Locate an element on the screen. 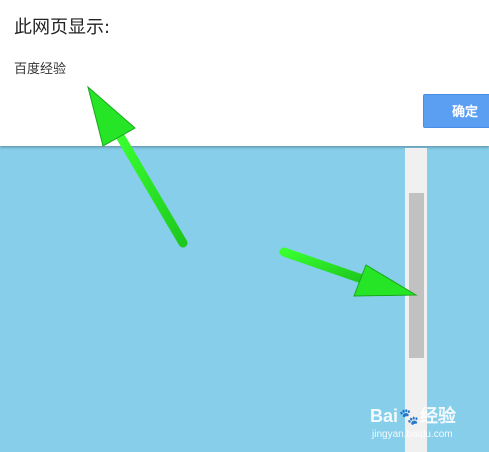  scrollbar-thumb is located at coordinates (416, 275).